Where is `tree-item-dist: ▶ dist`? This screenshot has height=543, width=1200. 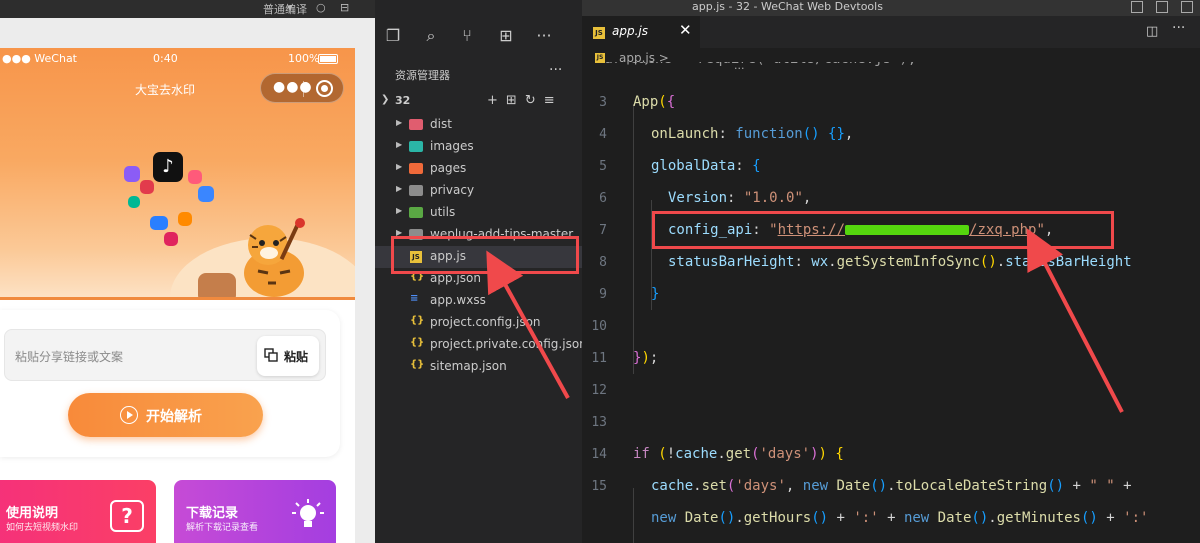
tree-item-dist: ▶ dist is located at coordinates (478, 125).